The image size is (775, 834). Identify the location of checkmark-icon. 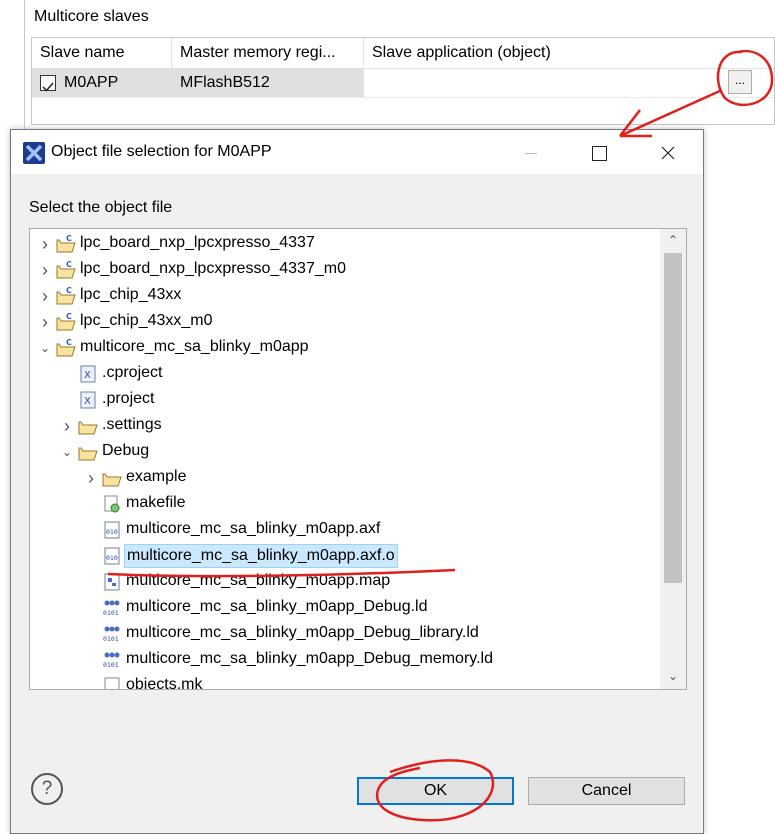
(48, 87).